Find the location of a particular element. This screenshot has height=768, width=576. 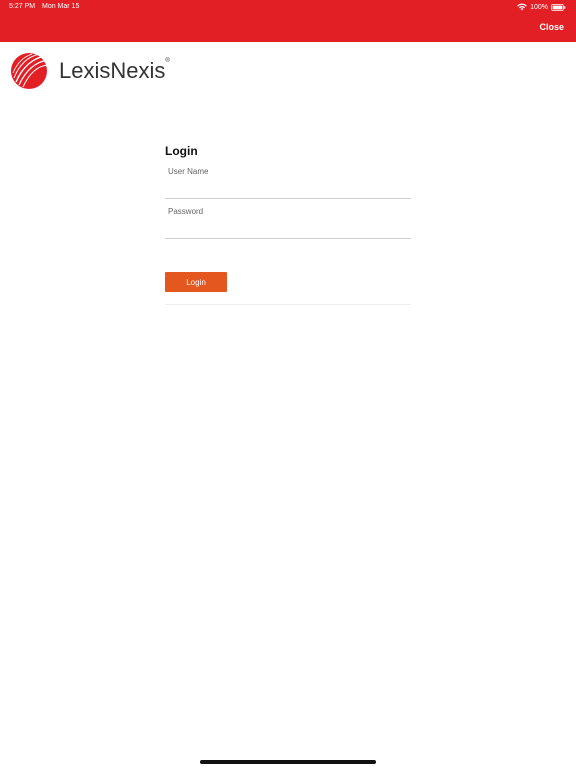

status-indicators: 100% is located at coordinates (541, 7).